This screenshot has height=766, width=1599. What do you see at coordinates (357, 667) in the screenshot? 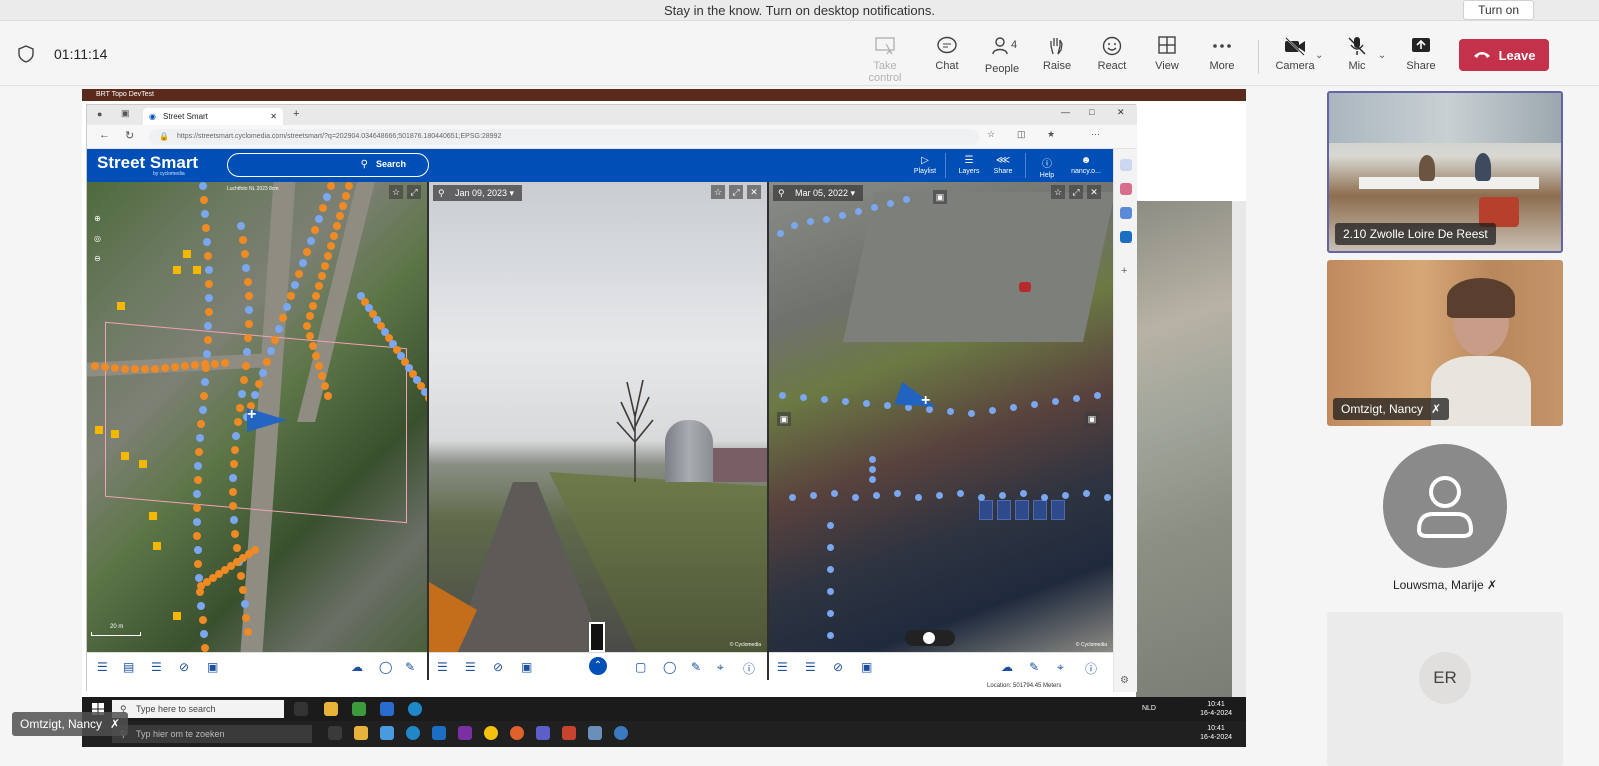
I see `cloud-icon: ☁` at bounding box center [357, 667].